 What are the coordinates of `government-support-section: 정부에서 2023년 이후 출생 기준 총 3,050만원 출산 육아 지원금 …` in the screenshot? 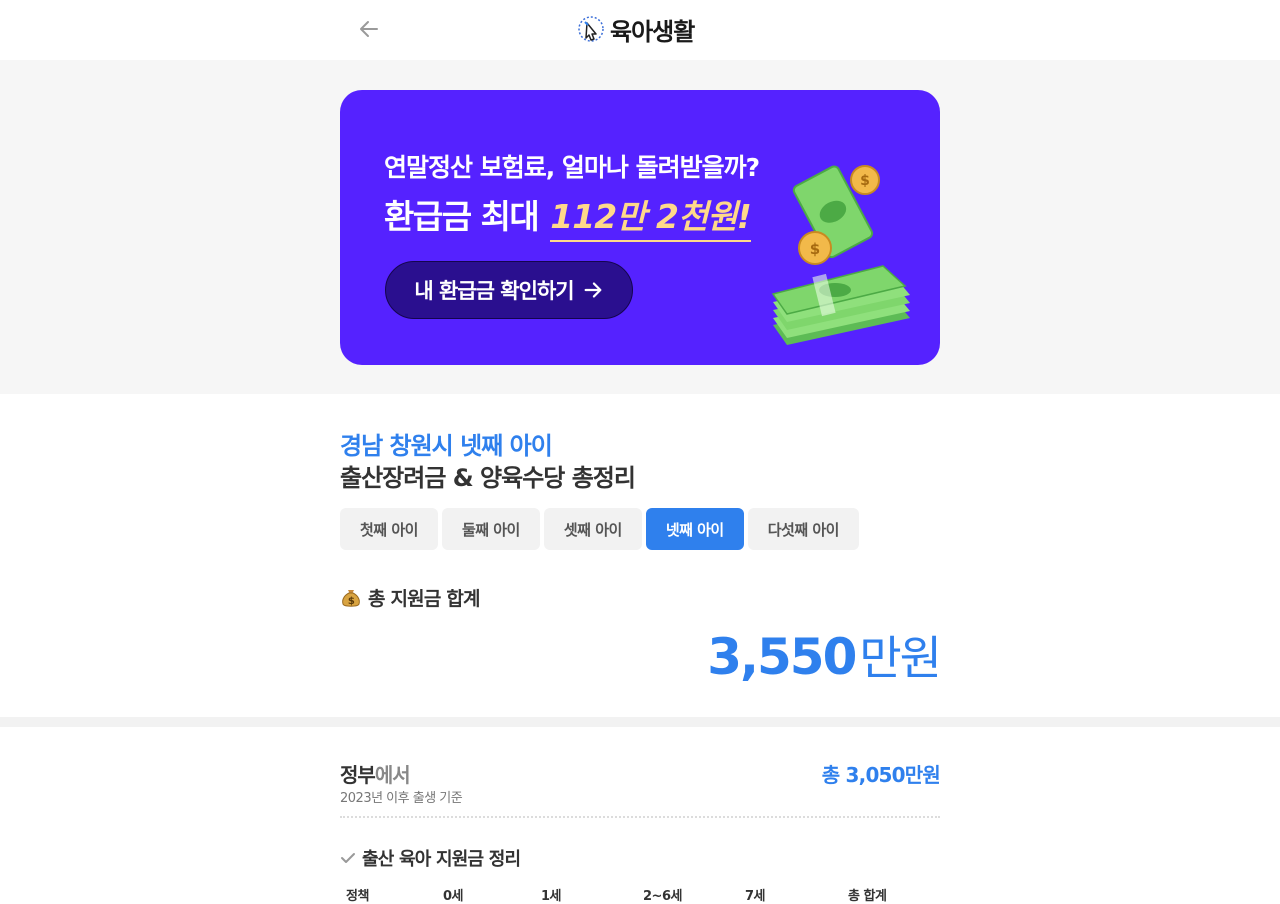 It's located at (640, 815).